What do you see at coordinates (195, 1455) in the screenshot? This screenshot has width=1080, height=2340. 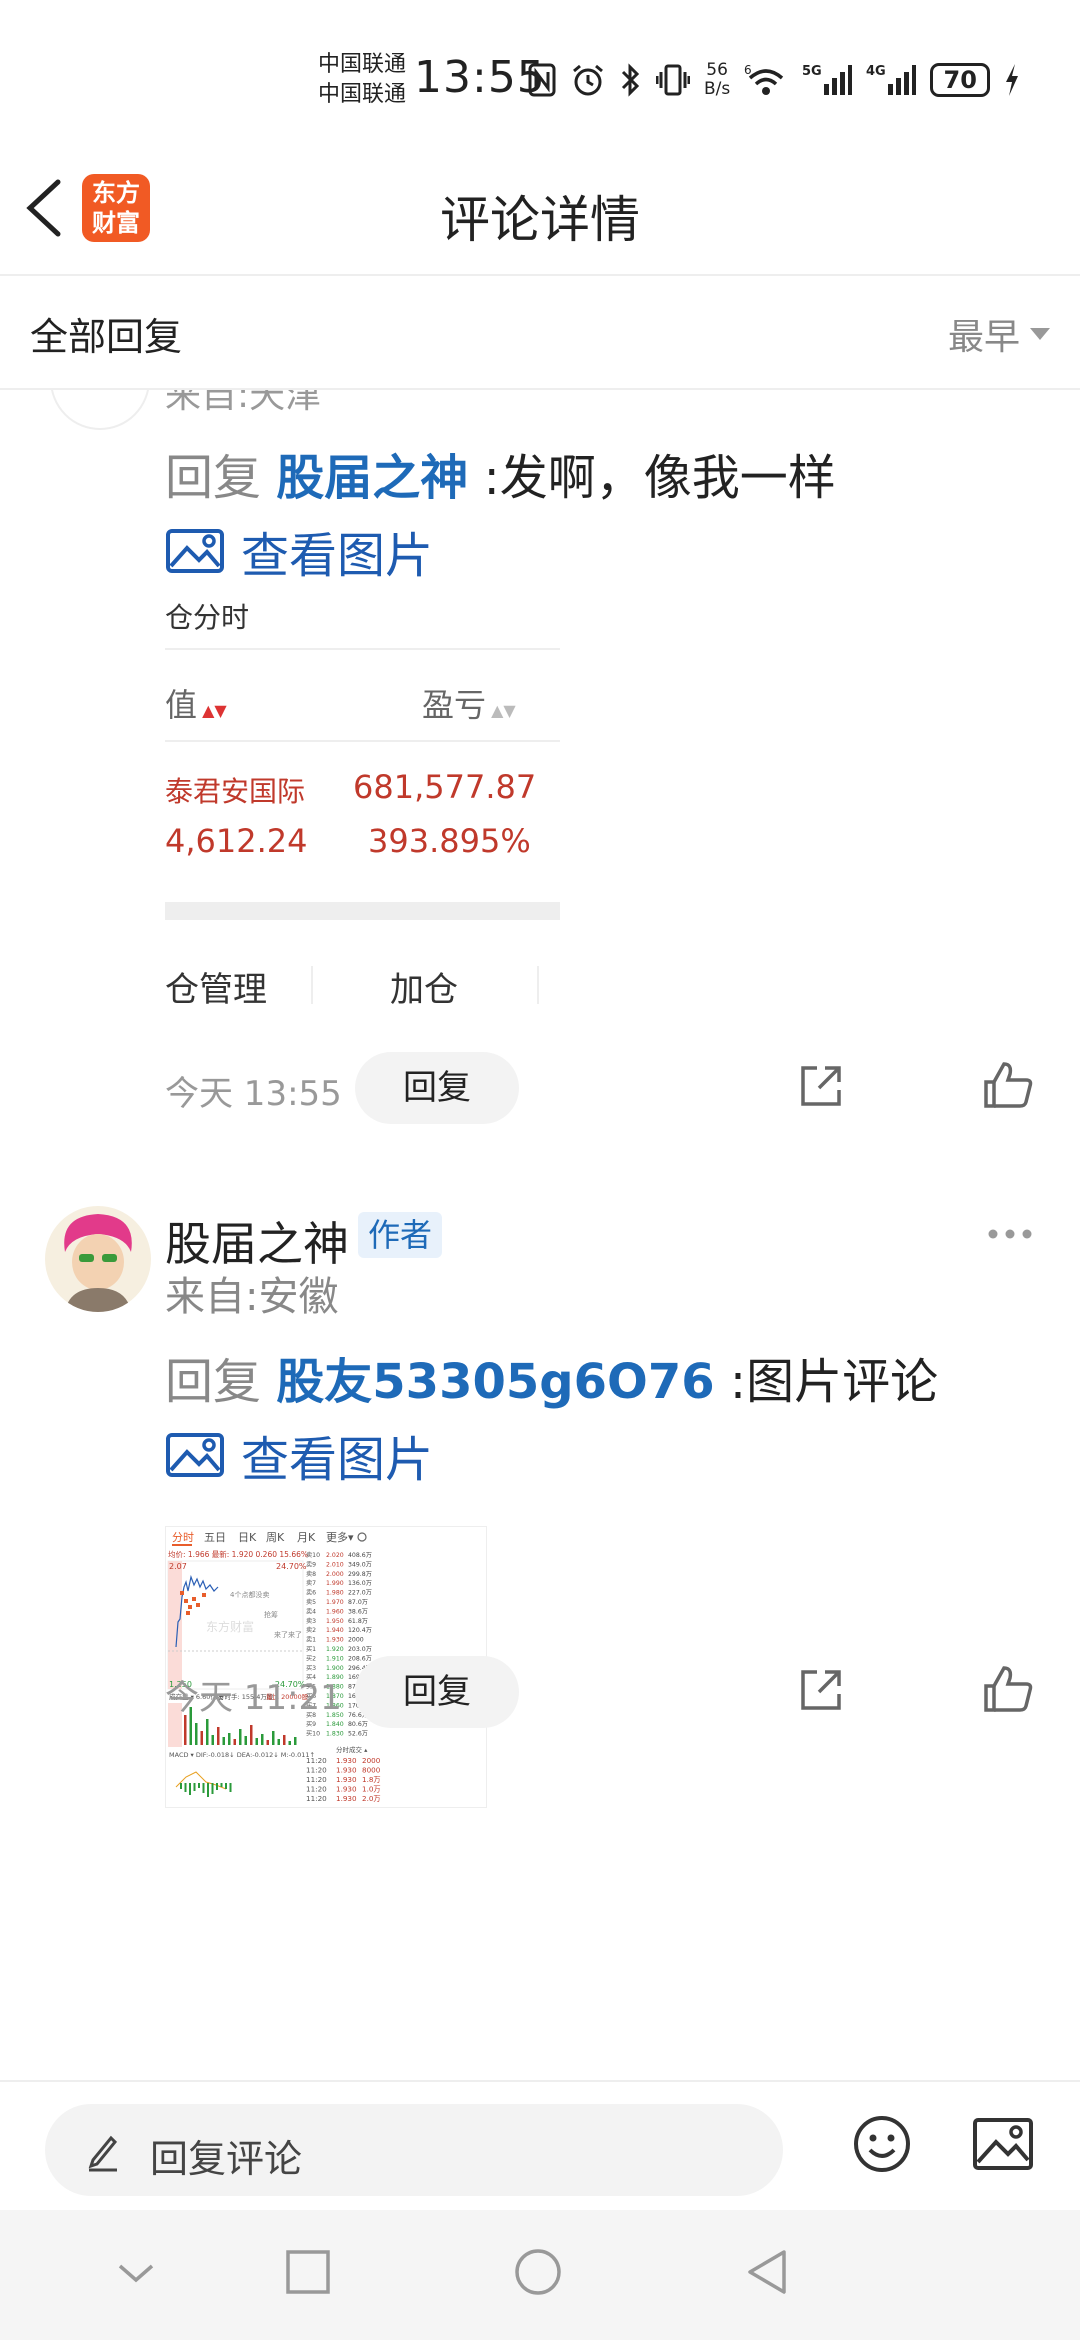 I see `image-icon` at bounding box center [195, 1455].